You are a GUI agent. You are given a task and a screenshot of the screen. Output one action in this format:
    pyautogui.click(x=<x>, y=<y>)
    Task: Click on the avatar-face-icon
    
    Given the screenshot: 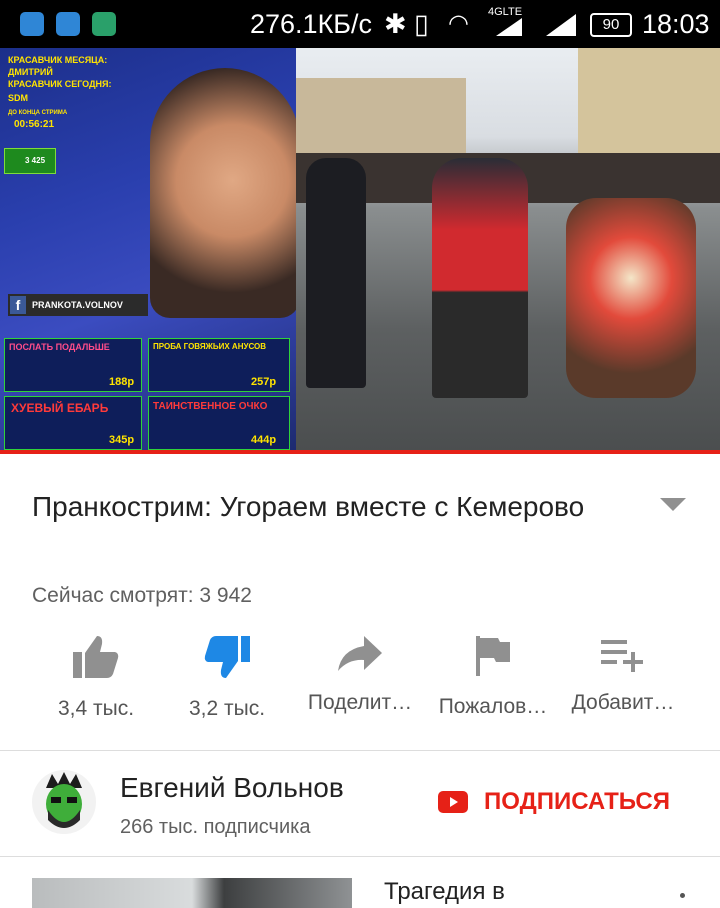 What is the action you would take?
    pyautogui.click(x=64, y=800)
    